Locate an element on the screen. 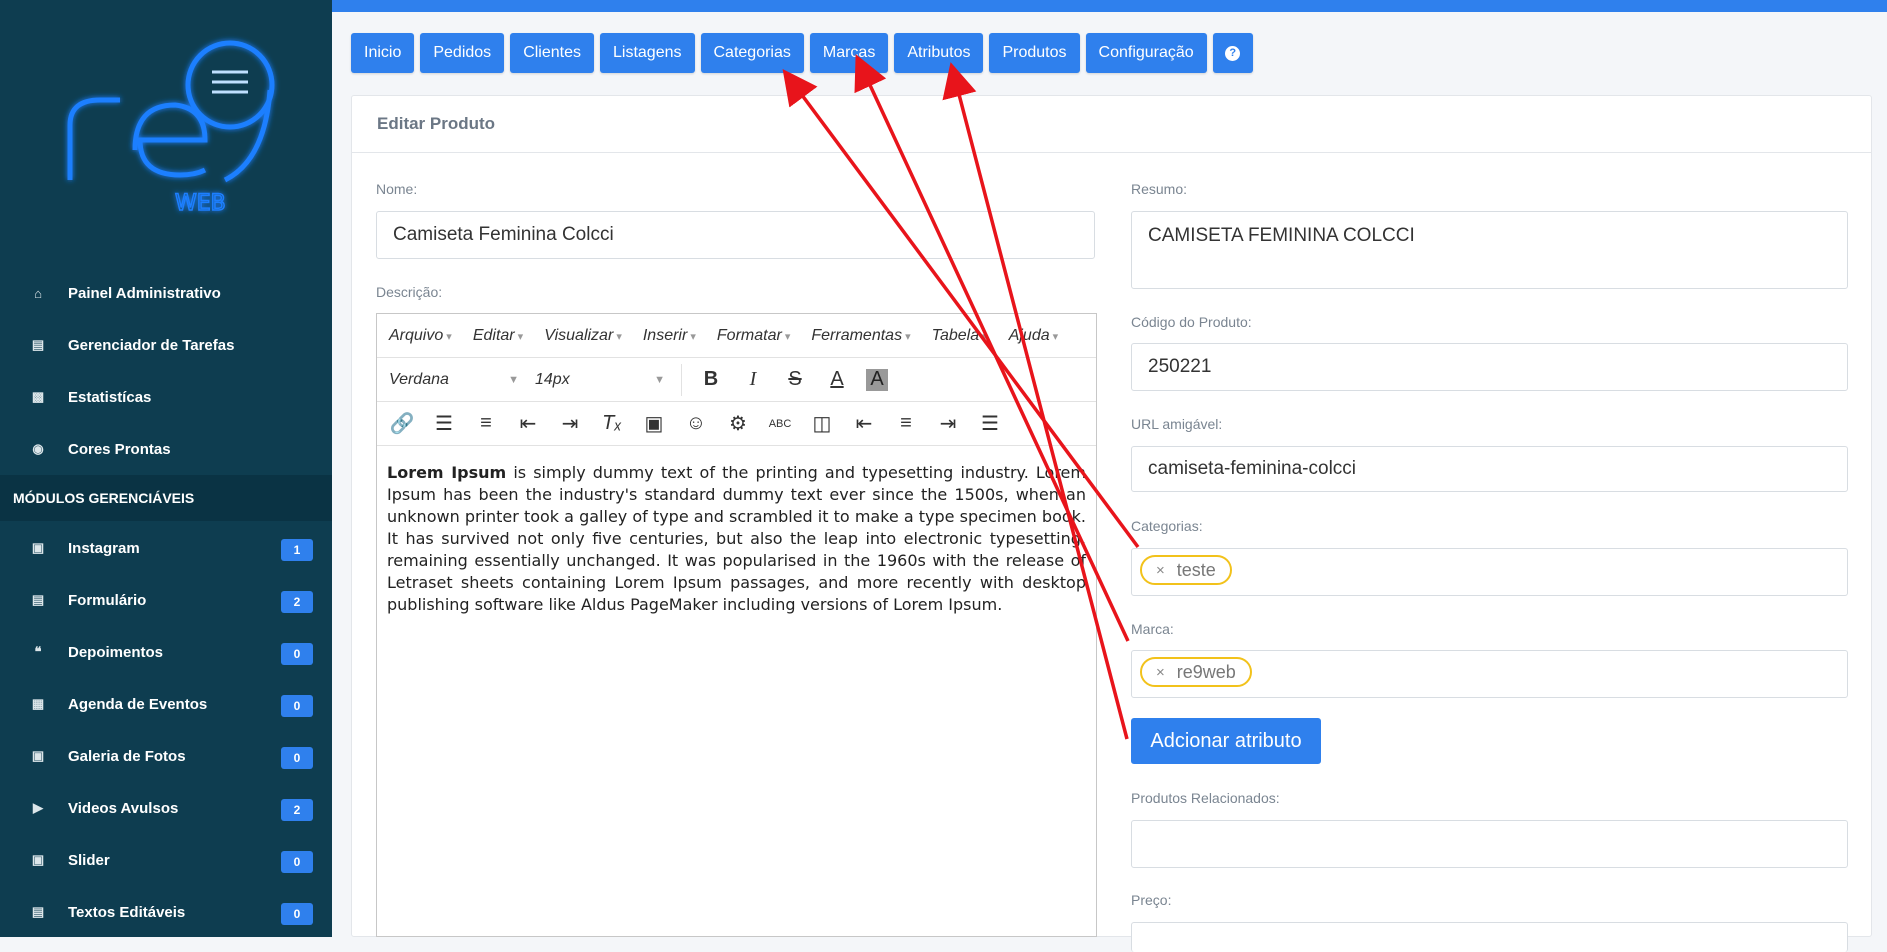 This screenshot has width=1887, height=952. media-icon: ◫ is located at coordinates (822, 424).